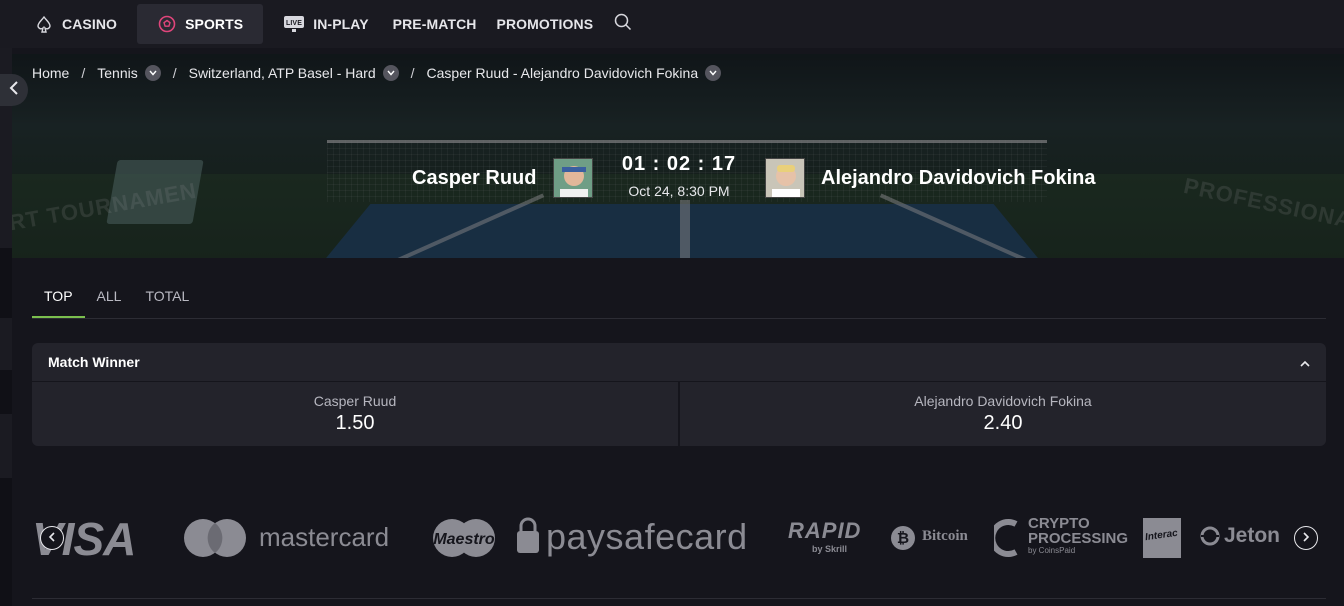 Image resolution: width=1344 pixels, height=606 pixels. I want to click on odds-button-away: Alejandro Davidovich Fokina 2.40, so click(1003, 414).